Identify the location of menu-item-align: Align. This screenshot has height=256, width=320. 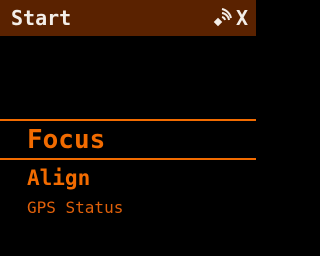
(58, 178).